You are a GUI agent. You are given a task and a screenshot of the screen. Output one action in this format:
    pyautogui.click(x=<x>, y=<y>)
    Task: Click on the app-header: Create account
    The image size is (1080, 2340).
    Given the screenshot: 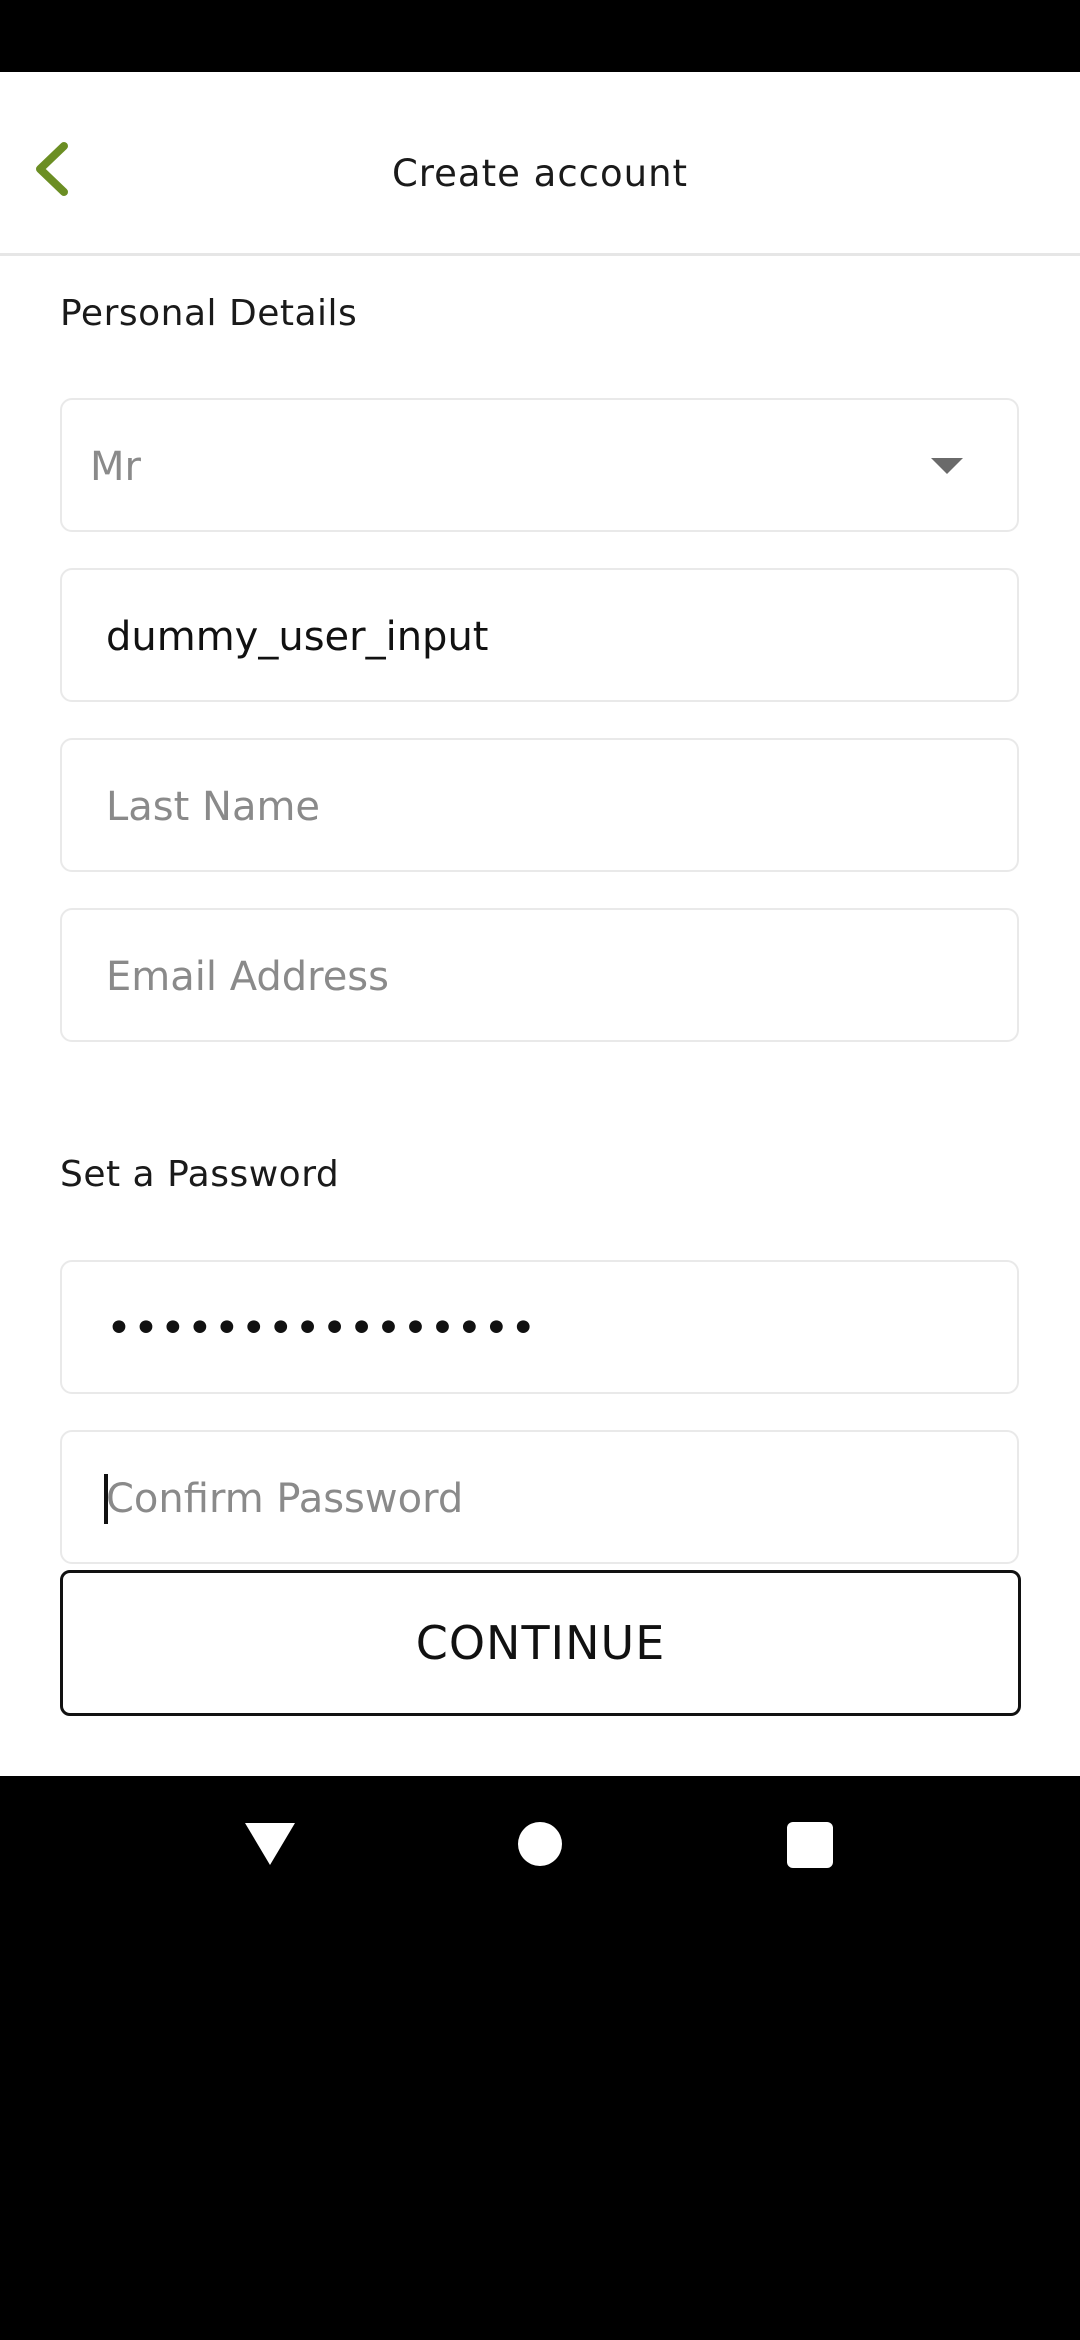 What is the action you would take?
    pyautogui.click(x=540, y=164)
    